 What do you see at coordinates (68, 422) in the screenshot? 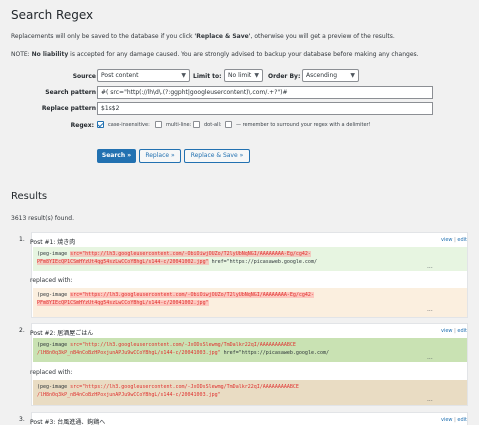
I see `post-title: Post #3: 台風進通、鉤鶏へ` at bounding box center [68, 422].